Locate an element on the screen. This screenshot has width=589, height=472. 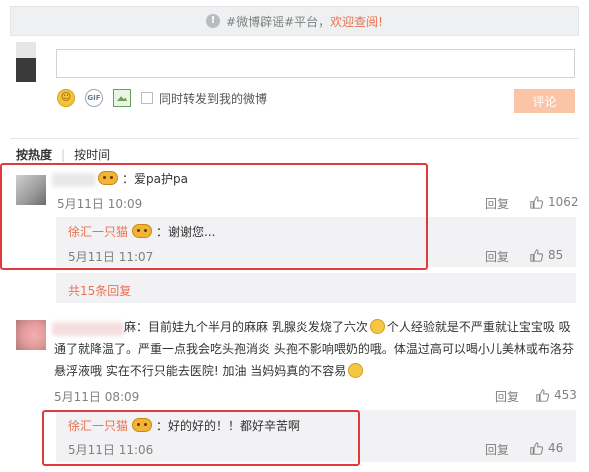
more-replies-link: 共15条回复 is located at coordinates (99, 290).